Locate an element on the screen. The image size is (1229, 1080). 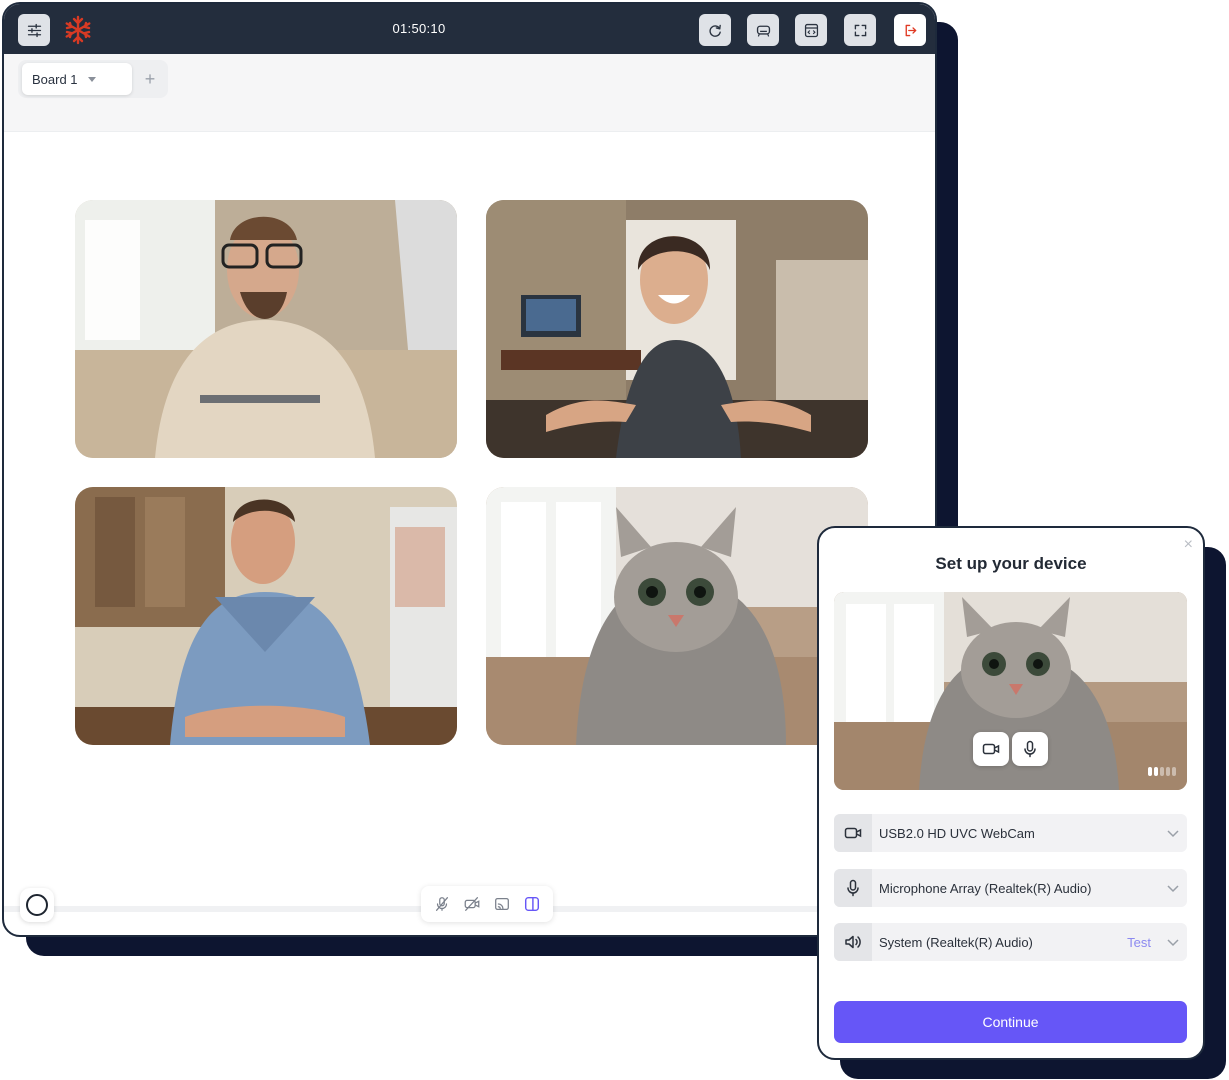
fullscreen-icon is located at coordinates (860, 30).